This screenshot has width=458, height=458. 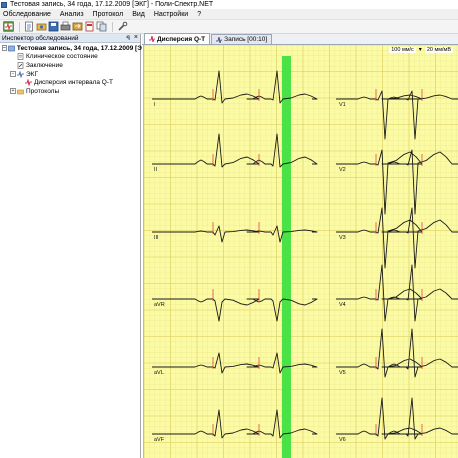 What do you see at coordinates (20, 91) in the screenshot?
I see `folder-icon` at bounding box center [20, 91].